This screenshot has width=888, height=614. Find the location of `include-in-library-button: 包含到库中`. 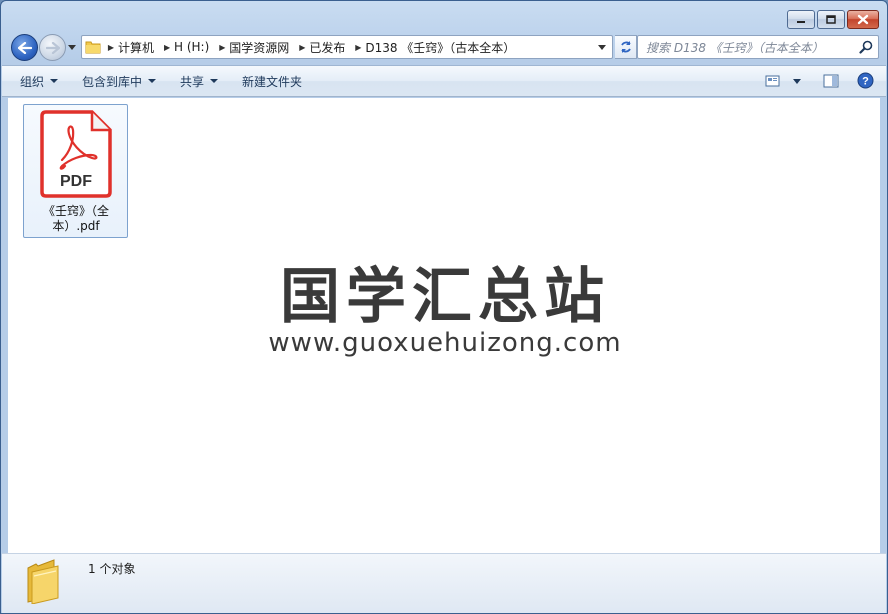

include-in-library-button: 包含到库中 is located at coordinates (119, 81).